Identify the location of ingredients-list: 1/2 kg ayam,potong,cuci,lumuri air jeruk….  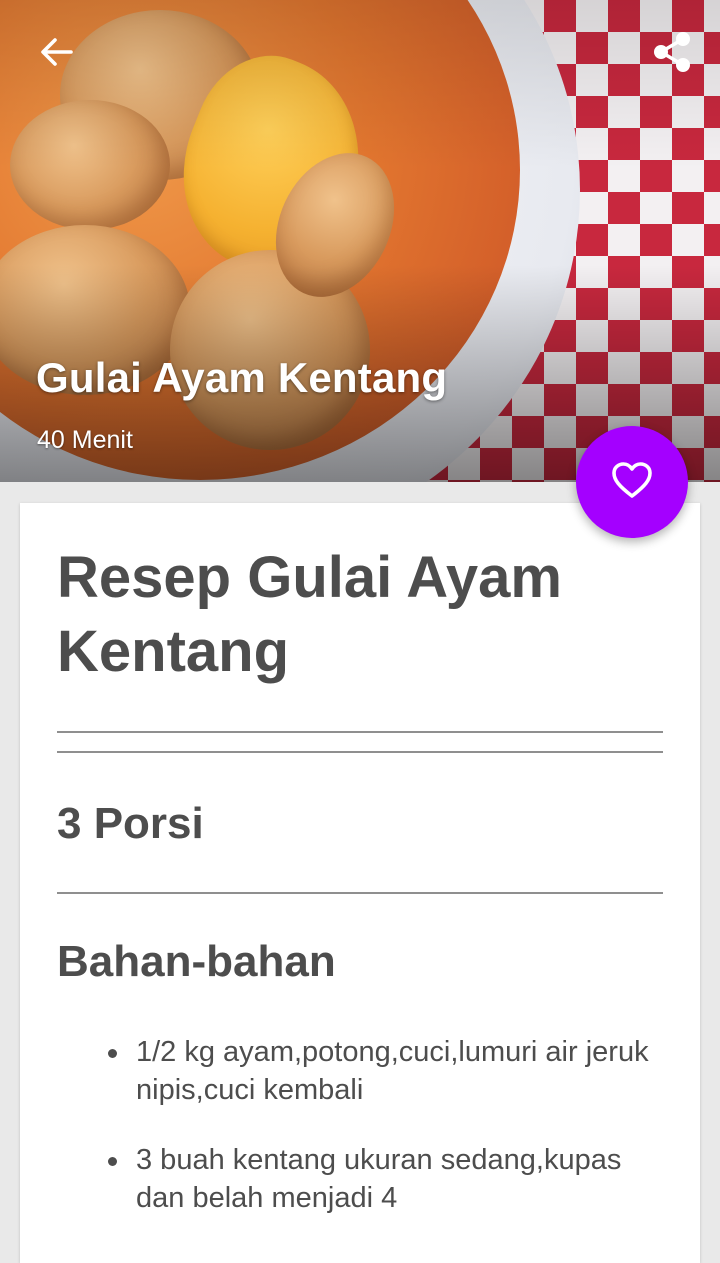
(385, 1141).